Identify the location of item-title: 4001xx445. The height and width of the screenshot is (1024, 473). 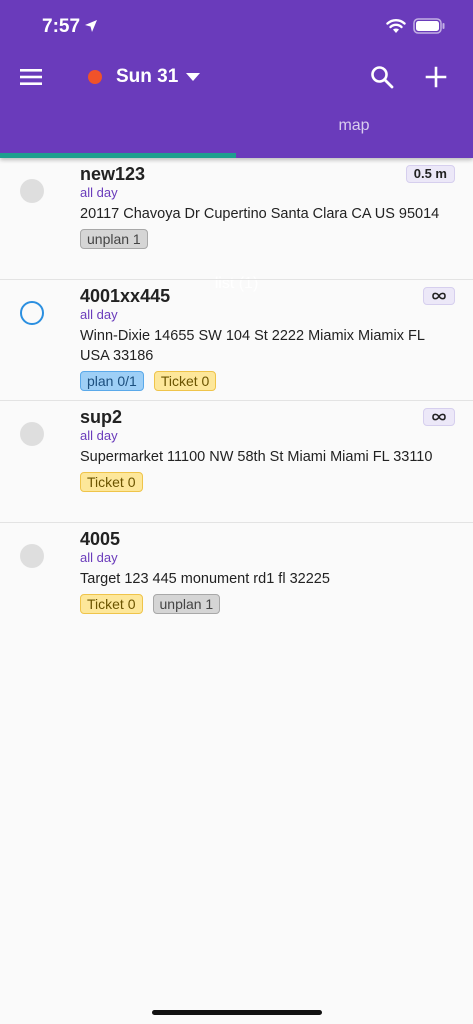
(125, 296).